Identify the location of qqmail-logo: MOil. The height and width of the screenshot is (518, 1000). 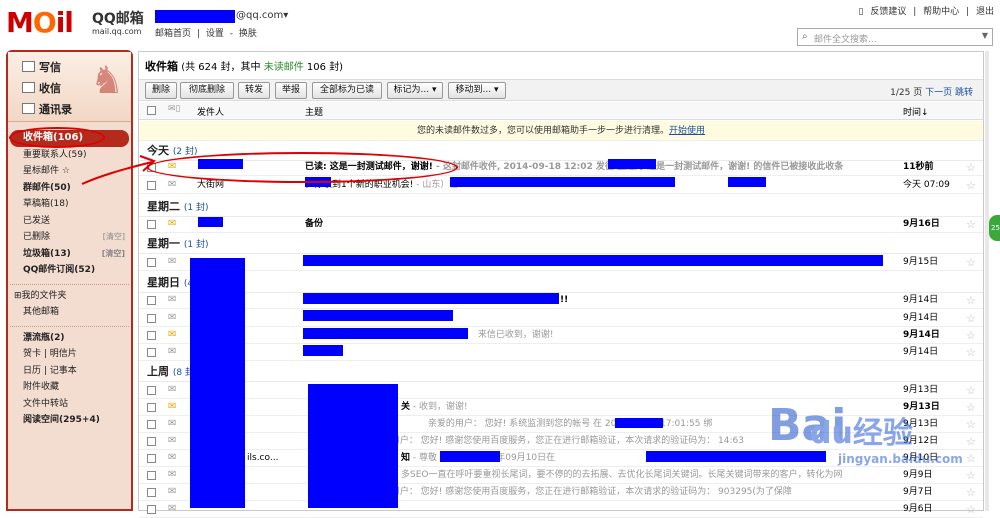
(40, 22).